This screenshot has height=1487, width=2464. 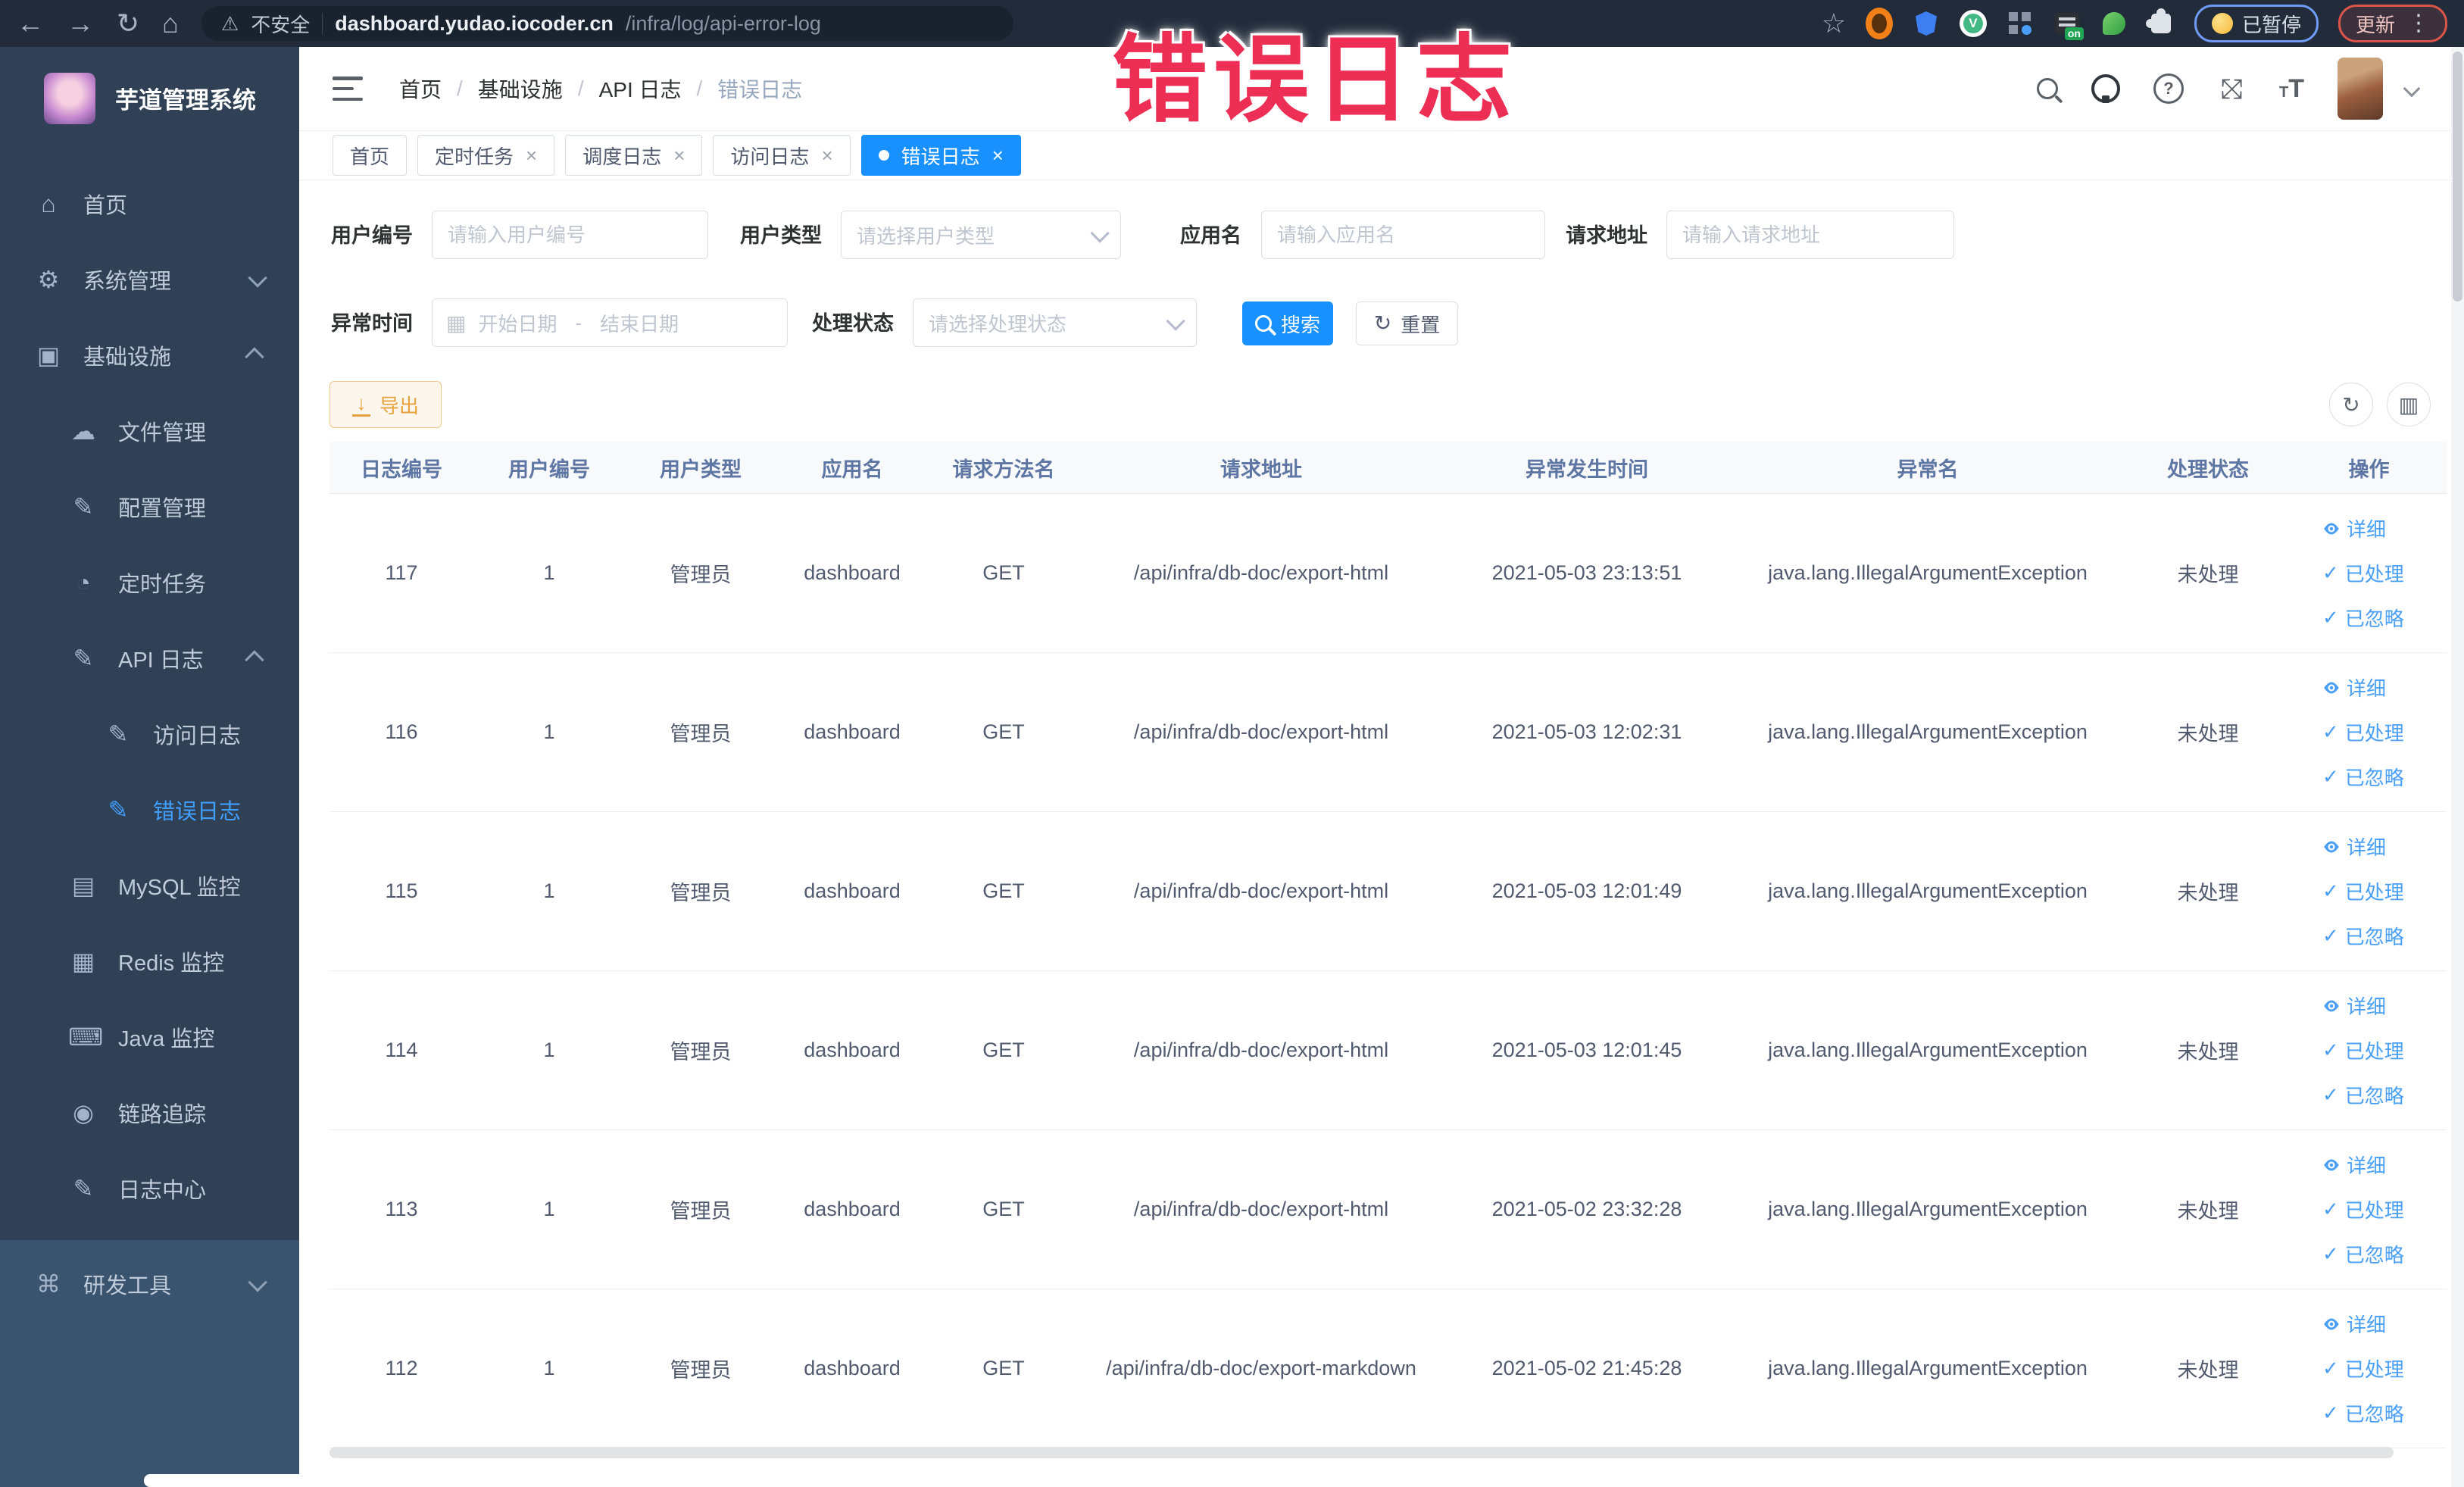 What do you see at coordinates (640, 88) in the screenshot?
I see `breadcrumb-item-2: API 日志` at bounding box center [640, 88].